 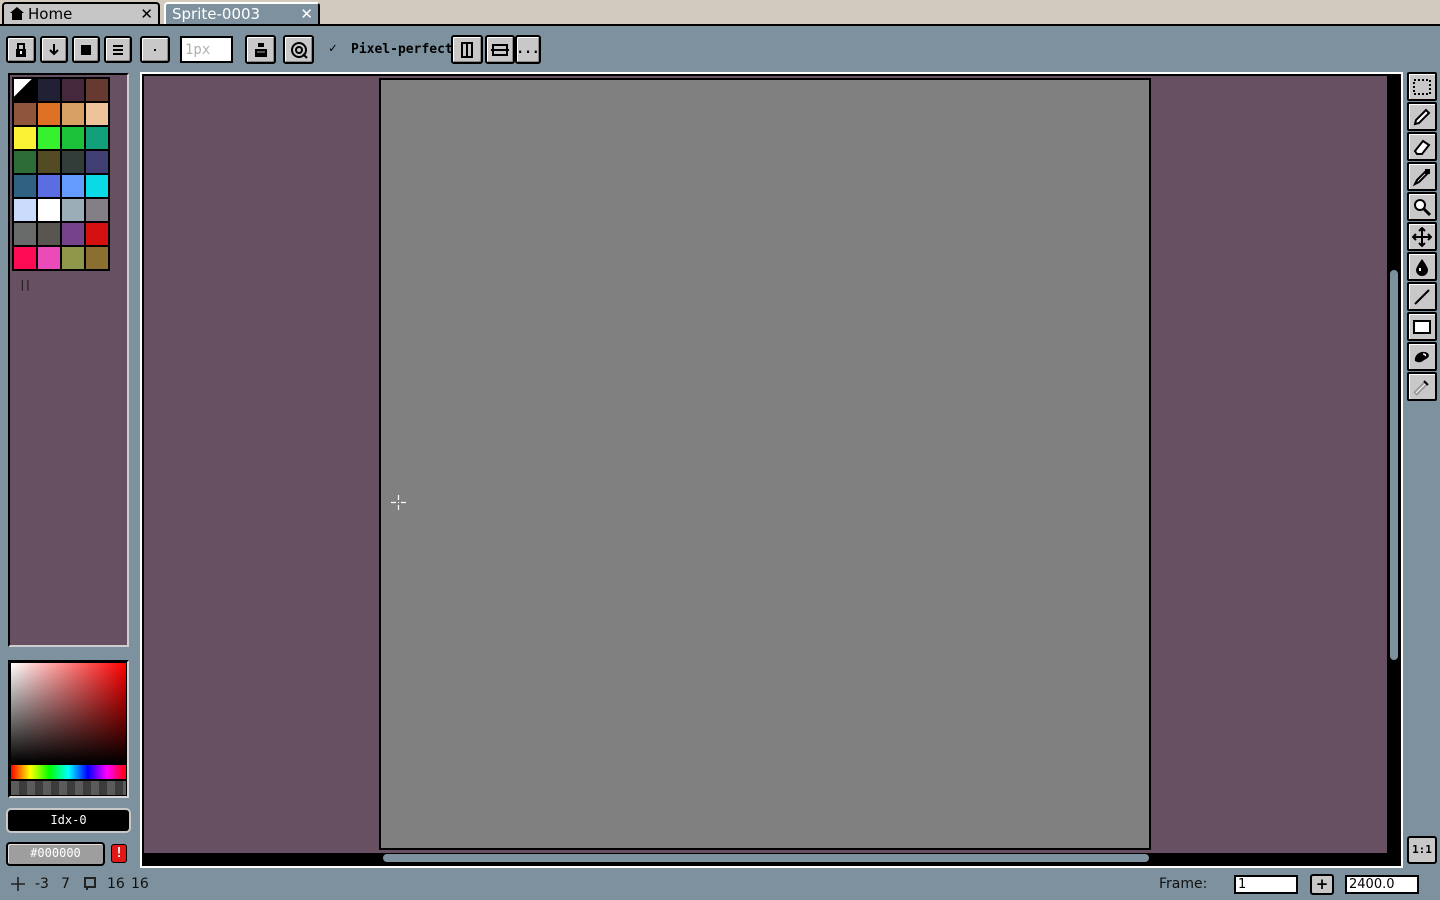 I want to click on brush-size-input, so click(x=206, y=49).